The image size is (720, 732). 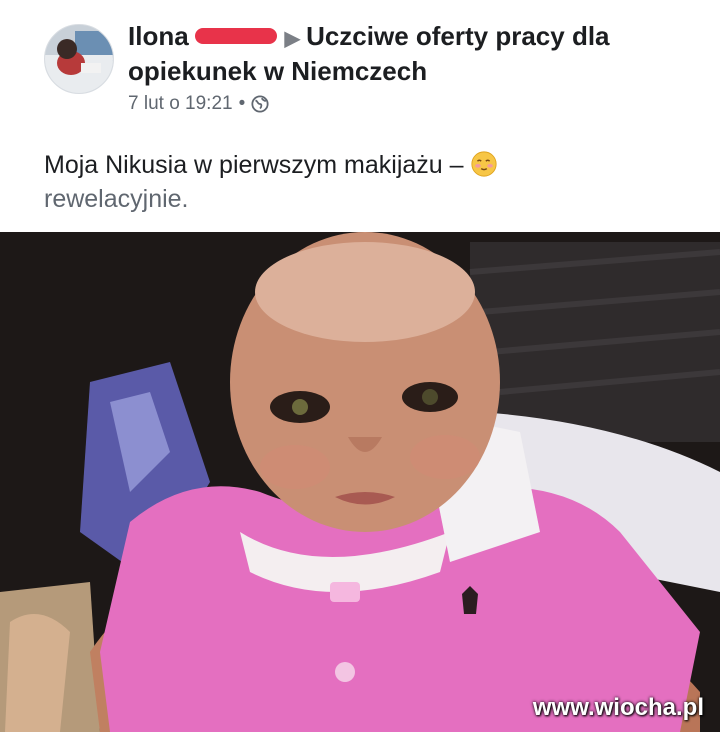 I want to click on author-avatar, so click(x=79, y=59).